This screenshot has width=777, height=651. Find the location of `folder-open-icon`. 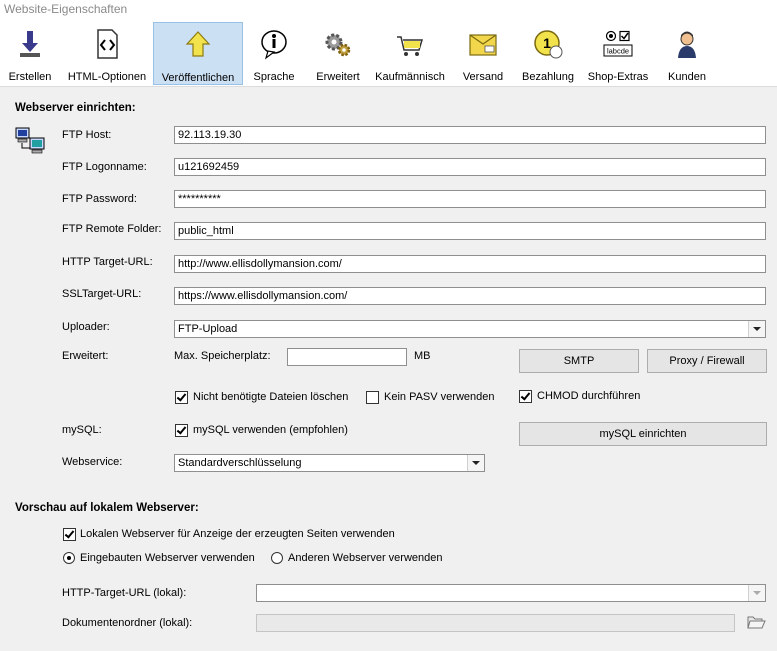

folder-open-icon is located at coordinates (756, 622).